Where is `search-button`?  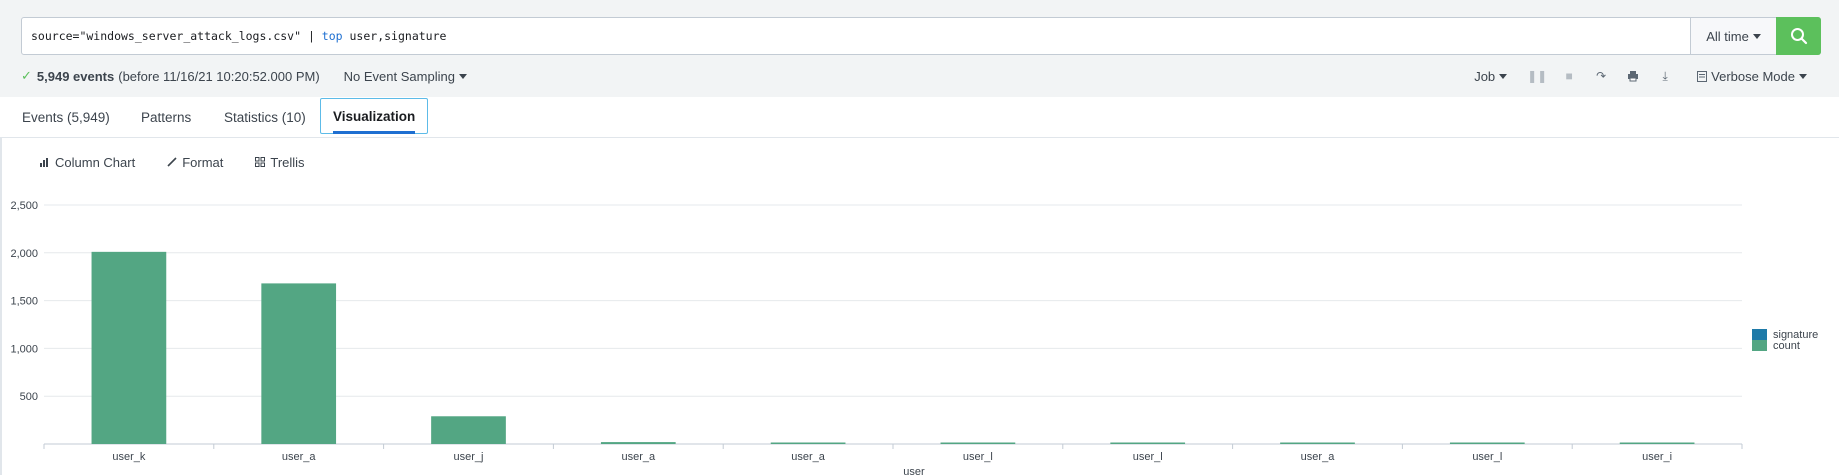 search-button is located at coordinates (1798, 36).